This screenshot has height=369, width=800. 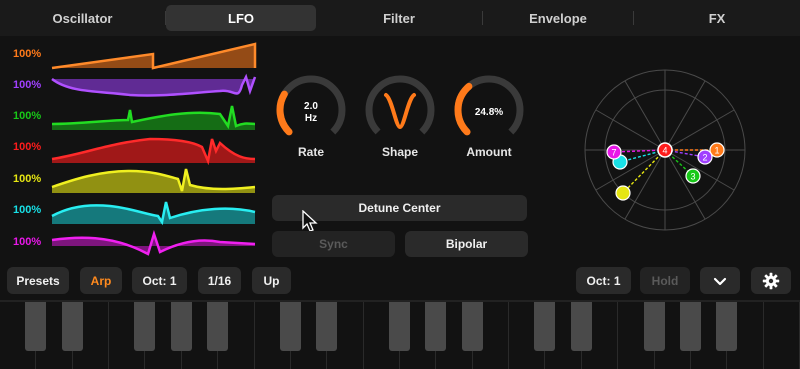 I want to click on tab-envelope: Envelope, so click(x=558, y=18).